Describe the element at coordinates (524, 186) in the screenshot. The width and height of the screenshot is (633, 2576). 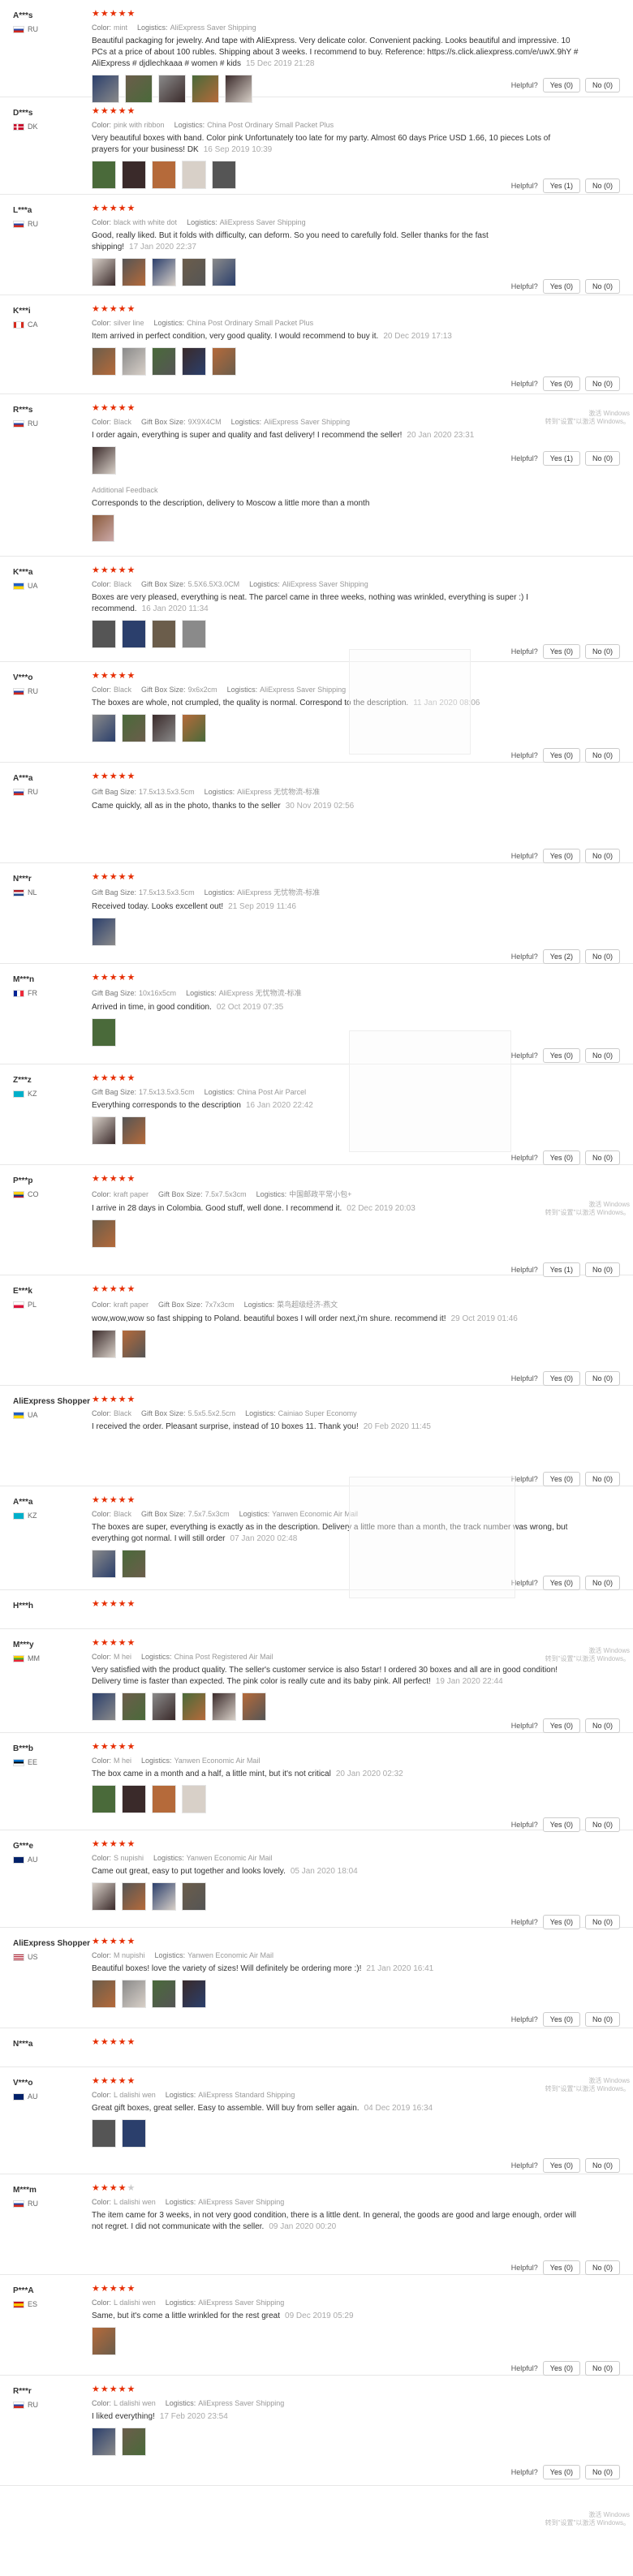
I see `helpful-label: Helpful?` at that location.